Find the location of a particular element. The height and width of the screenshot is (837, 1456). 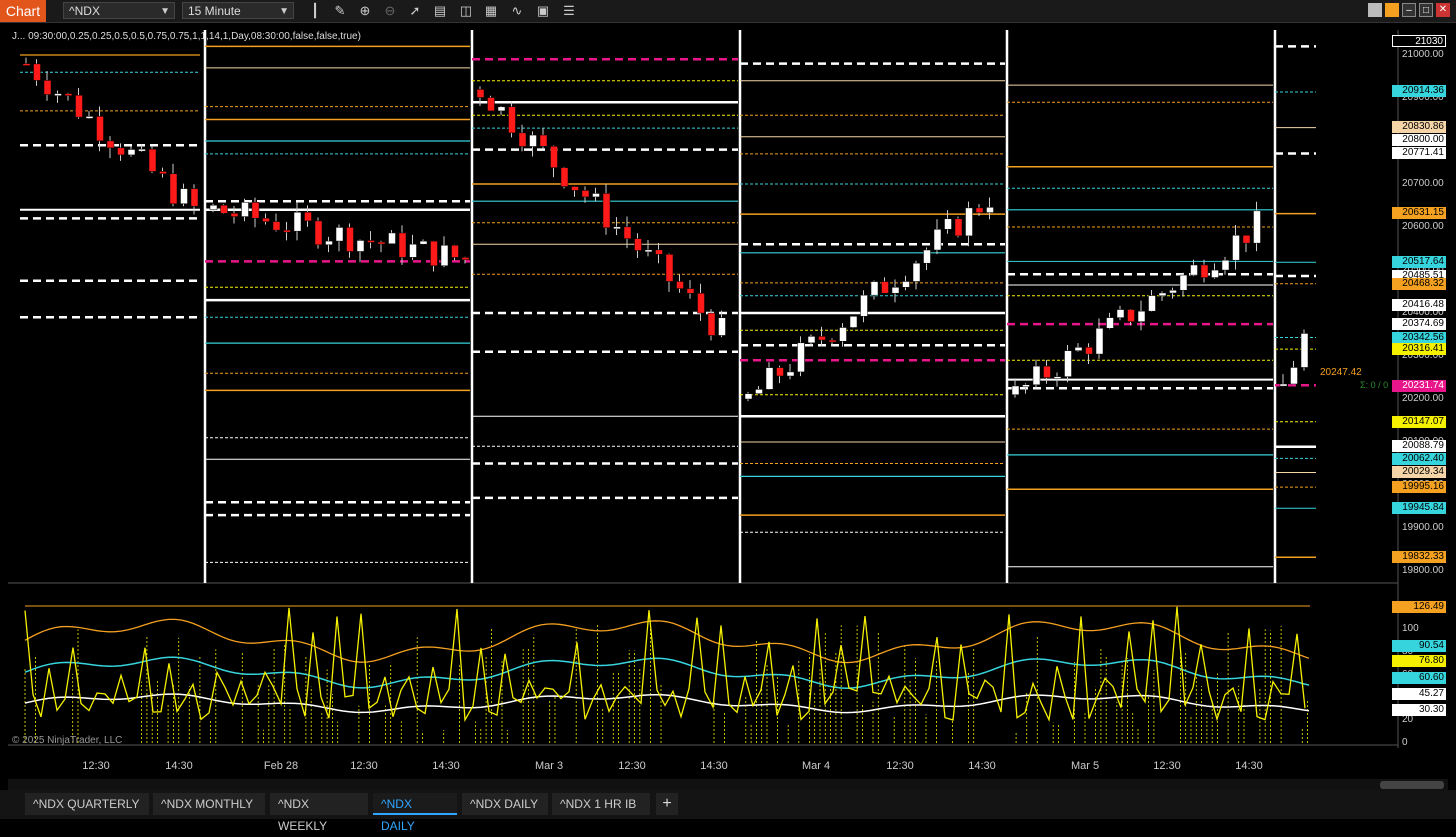

tab-ndx-weekly: ^NDX WEEKLY is located at coordinates (319, 813).